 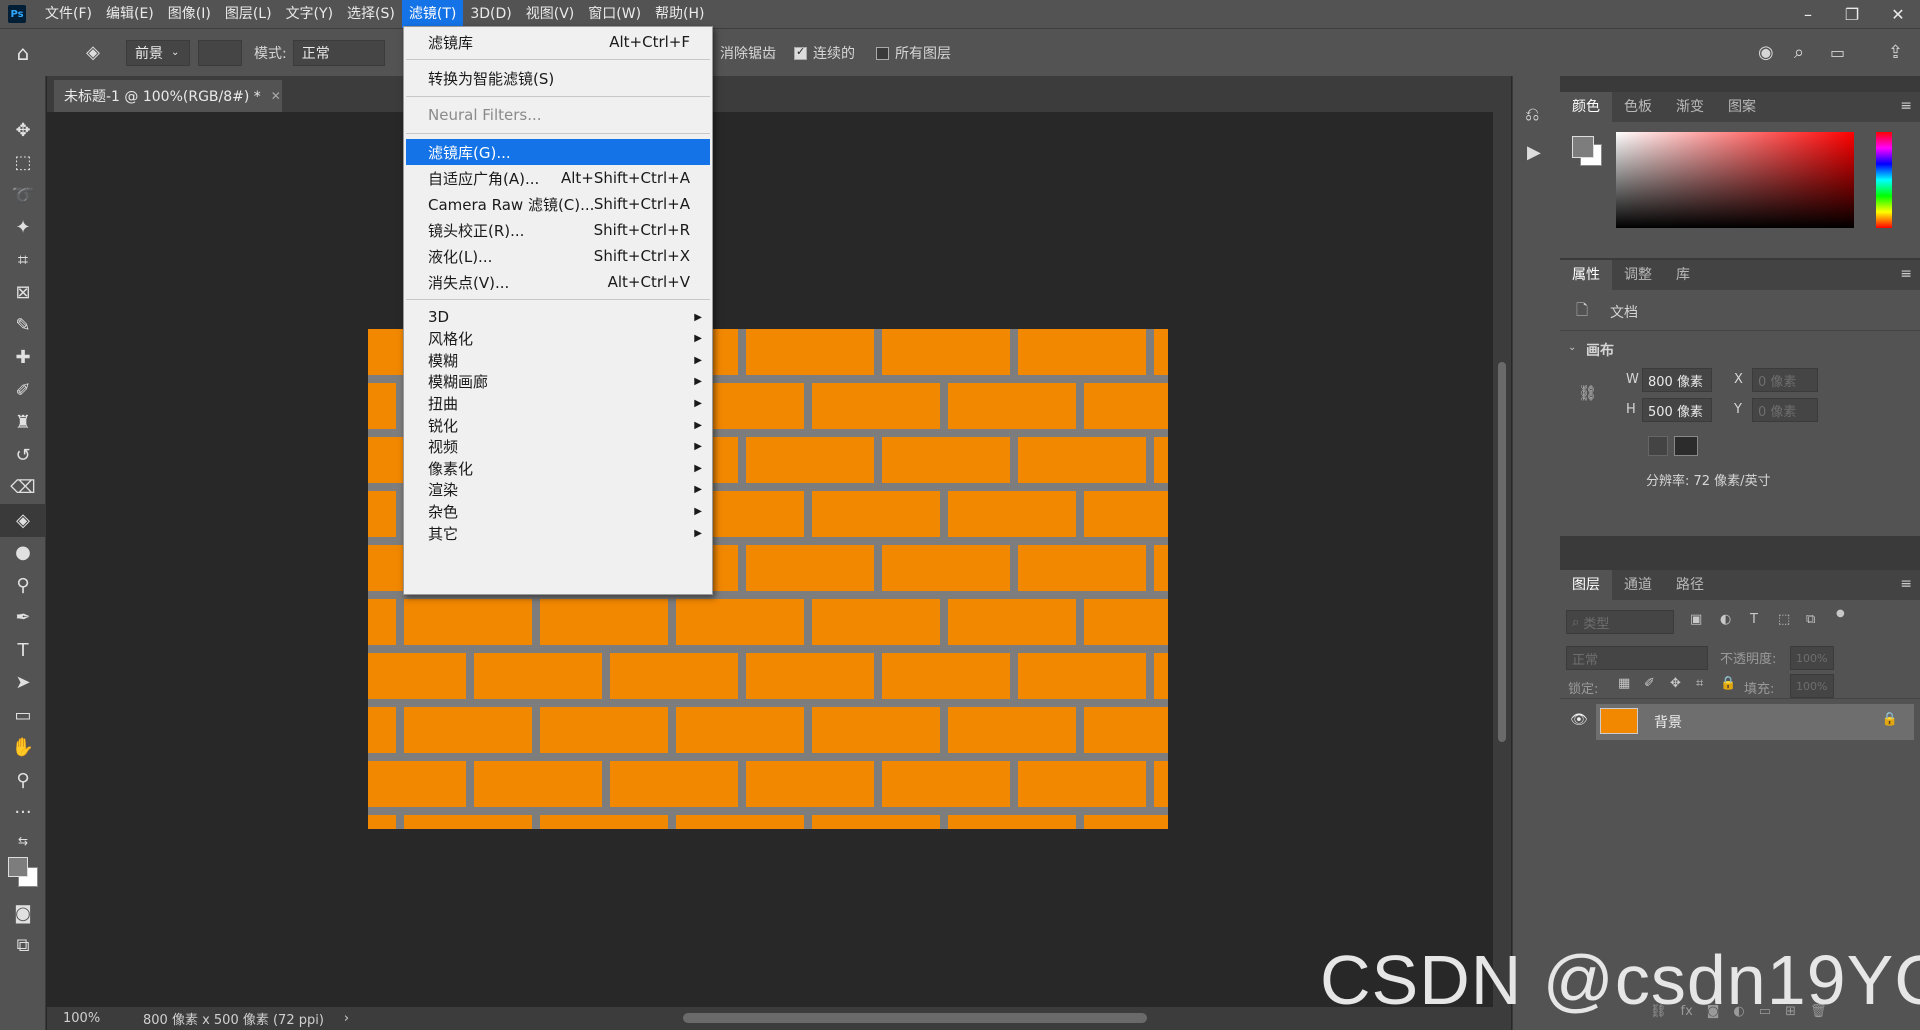 What do you see at coordinates (23, 553) in the screenshot?
I see `blur-tool-icon: ●` at bounding box center [23, 553].